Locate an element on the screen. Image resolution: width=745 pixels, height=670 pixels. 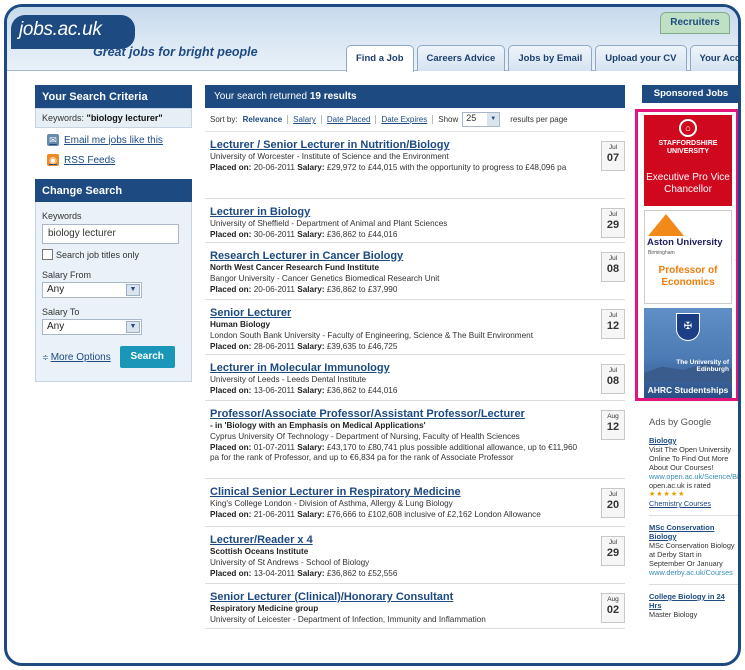
show-label: Show is located at coordinates (448, 119).